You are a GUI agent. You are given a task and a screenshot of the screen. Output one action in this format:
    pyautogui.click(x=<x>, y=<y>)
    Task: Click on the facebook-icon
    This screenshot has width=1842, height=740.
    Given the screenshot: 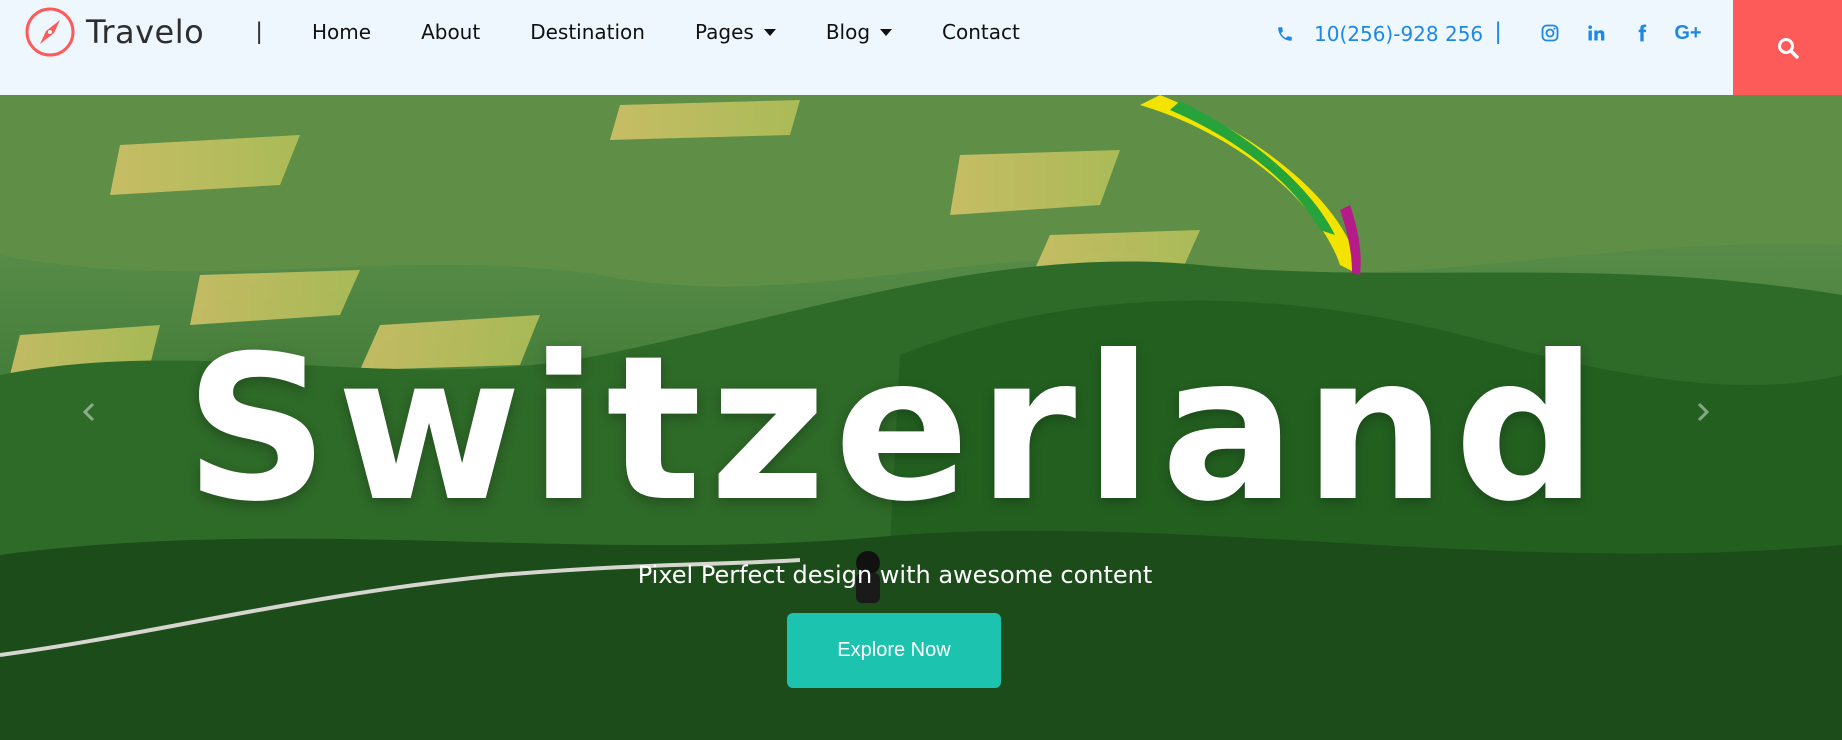 What is the action you would take?
    pyautogui.click(x=1642, y=33)
    